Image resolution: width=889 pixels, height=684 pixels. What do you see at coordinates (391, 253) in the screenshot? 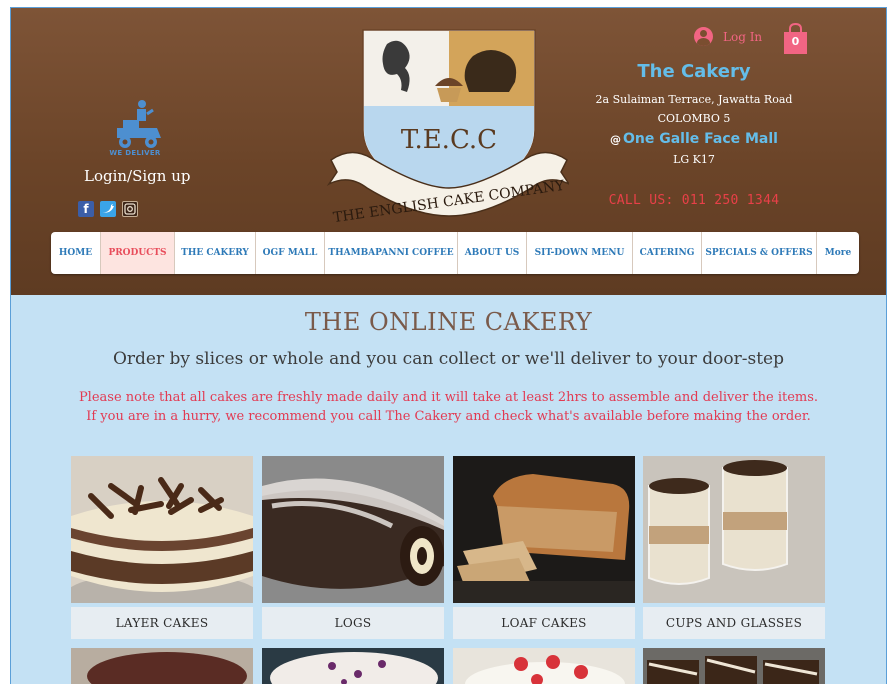
I see `nav-thambapanni-coffee: THAMBAPANNI COFFEE` at bounding box center [391, 253].